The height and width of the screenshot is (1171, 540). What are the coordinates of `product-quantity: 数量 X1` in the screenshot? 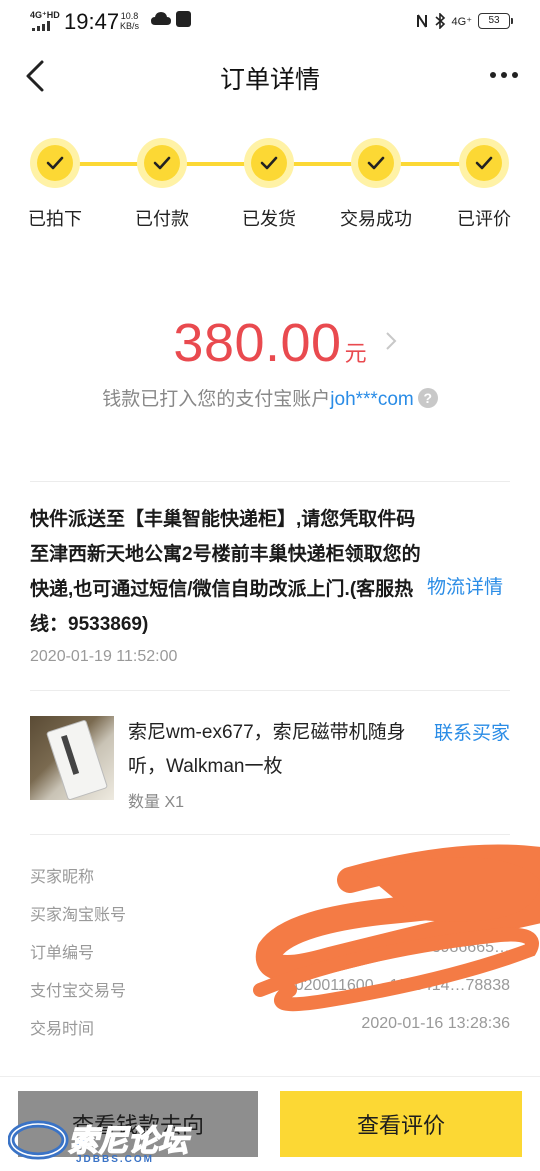 It's located at (156, 802).